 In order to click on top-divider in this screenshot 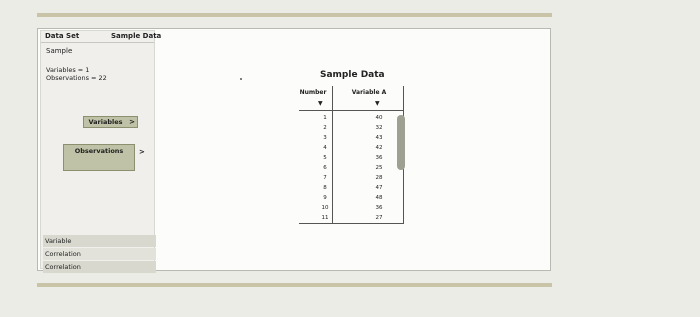, I will do `click(294, 15)`.